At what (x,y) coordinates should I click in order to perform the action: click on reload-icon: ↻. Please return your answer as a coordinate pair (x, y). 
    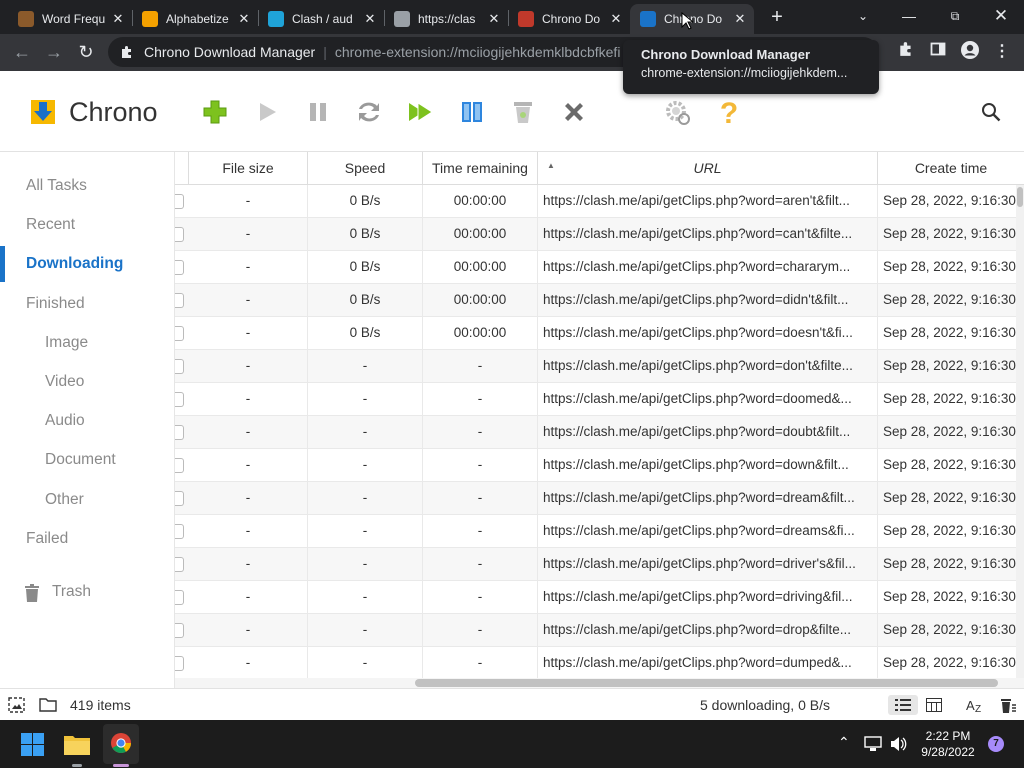
    Looking at the image, I should click on (86, 52).